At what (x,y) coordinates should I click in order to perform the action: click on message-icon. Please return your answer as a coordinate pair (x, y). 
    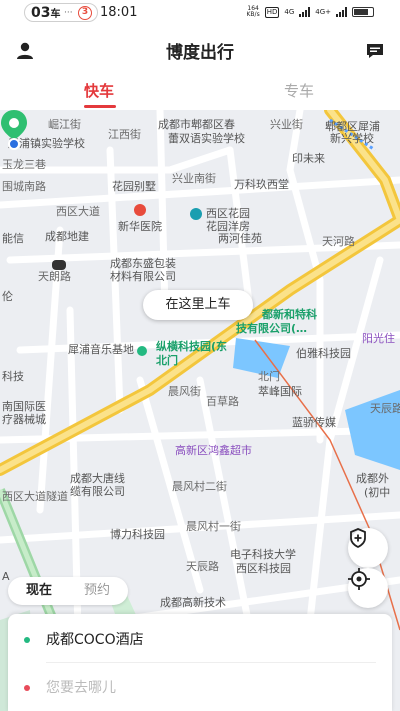
    Looking at the image, I should click on (375, 51).